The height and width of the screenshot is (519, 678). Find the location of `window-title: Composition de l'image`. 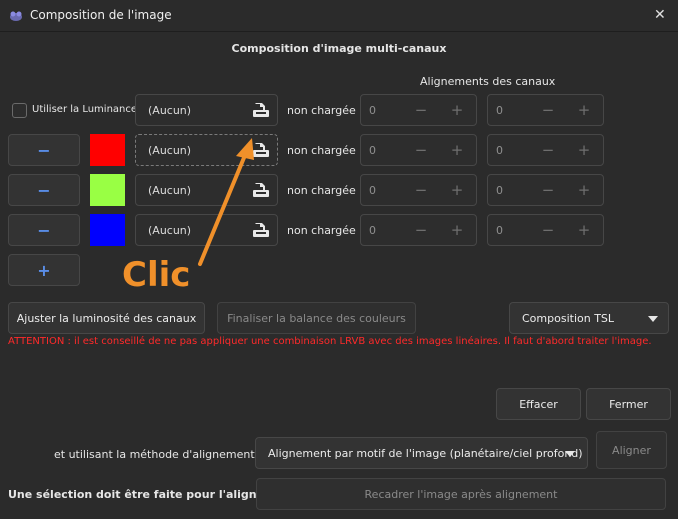

window-title: Composition de l'image is located at coordinates (101, 15).